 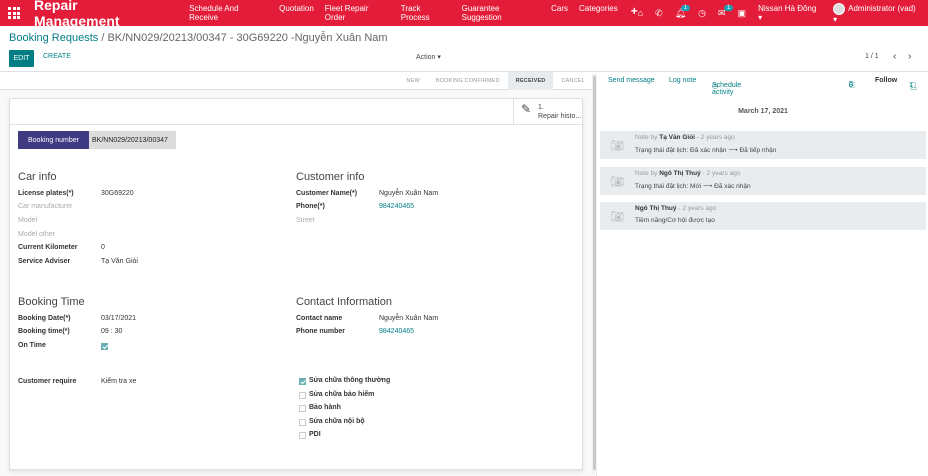 What do you see at coordinates (119, 381) in the screenshot?
I see `customer-require-value: Kiểm tra xe` at bounding box center [119, 381].